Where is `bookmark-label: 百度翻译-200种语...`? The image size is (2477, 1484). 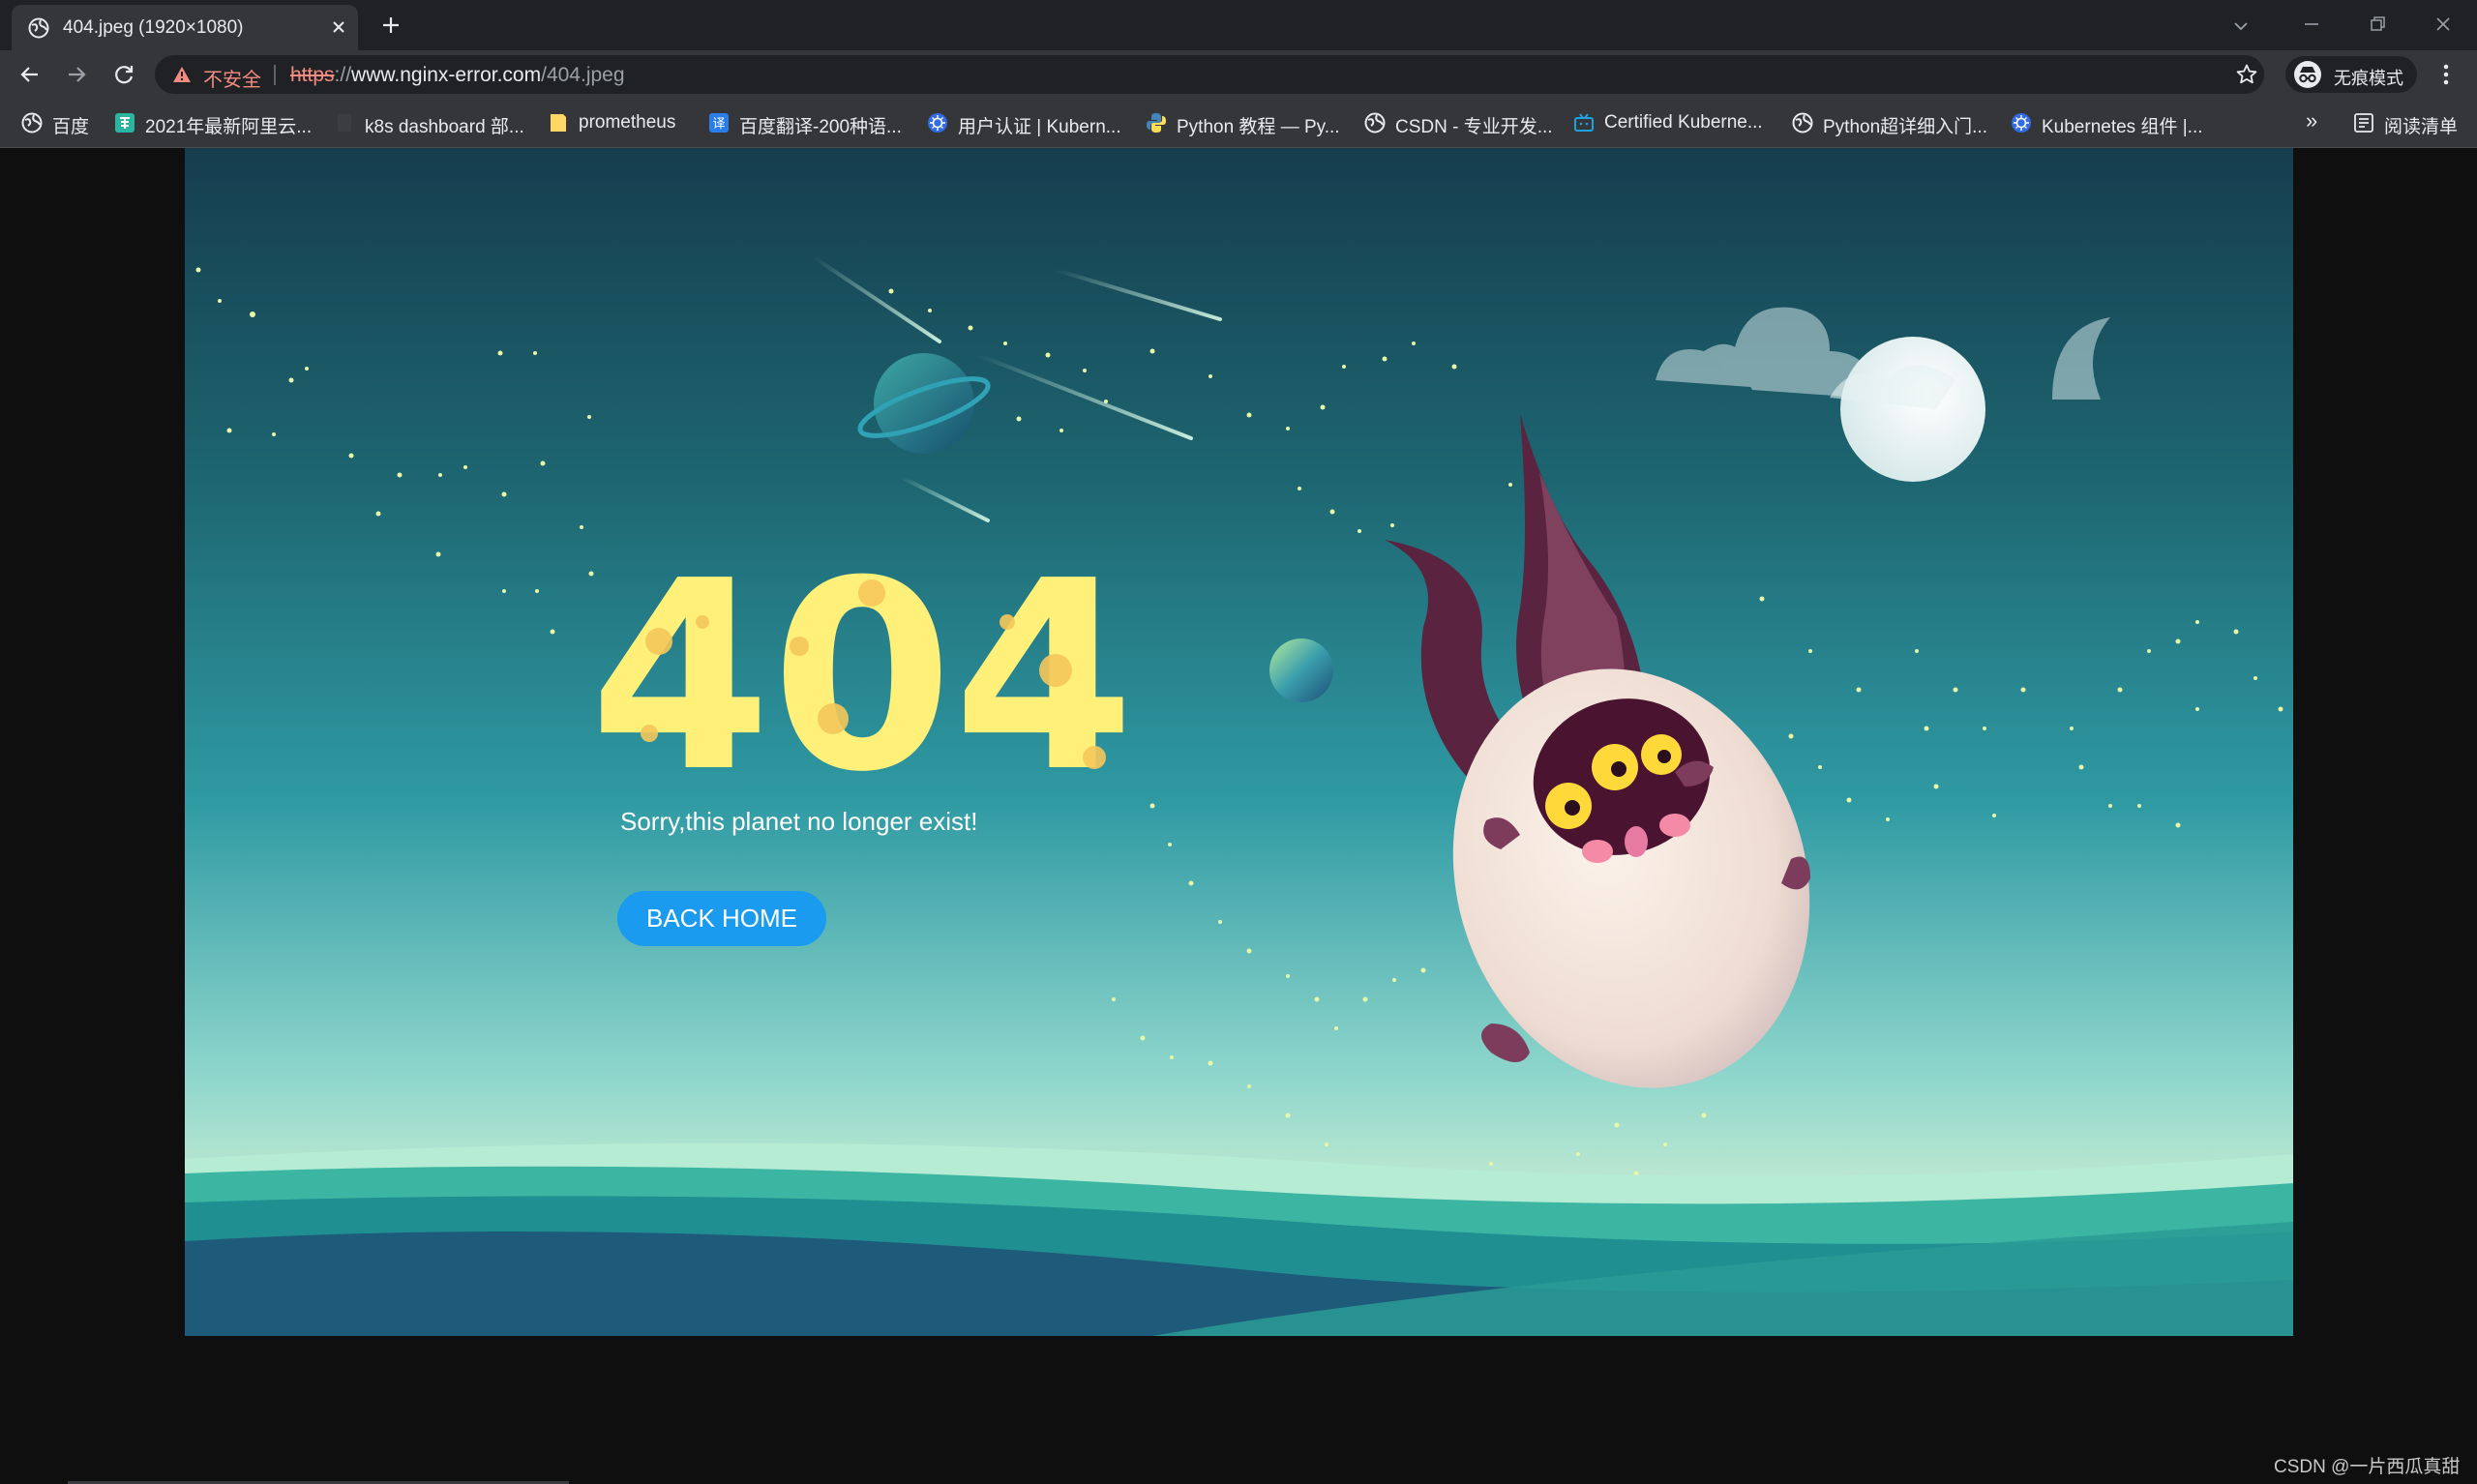 bookmark-label: 百度翻译-200种语... is located at coordinates (820, 127).